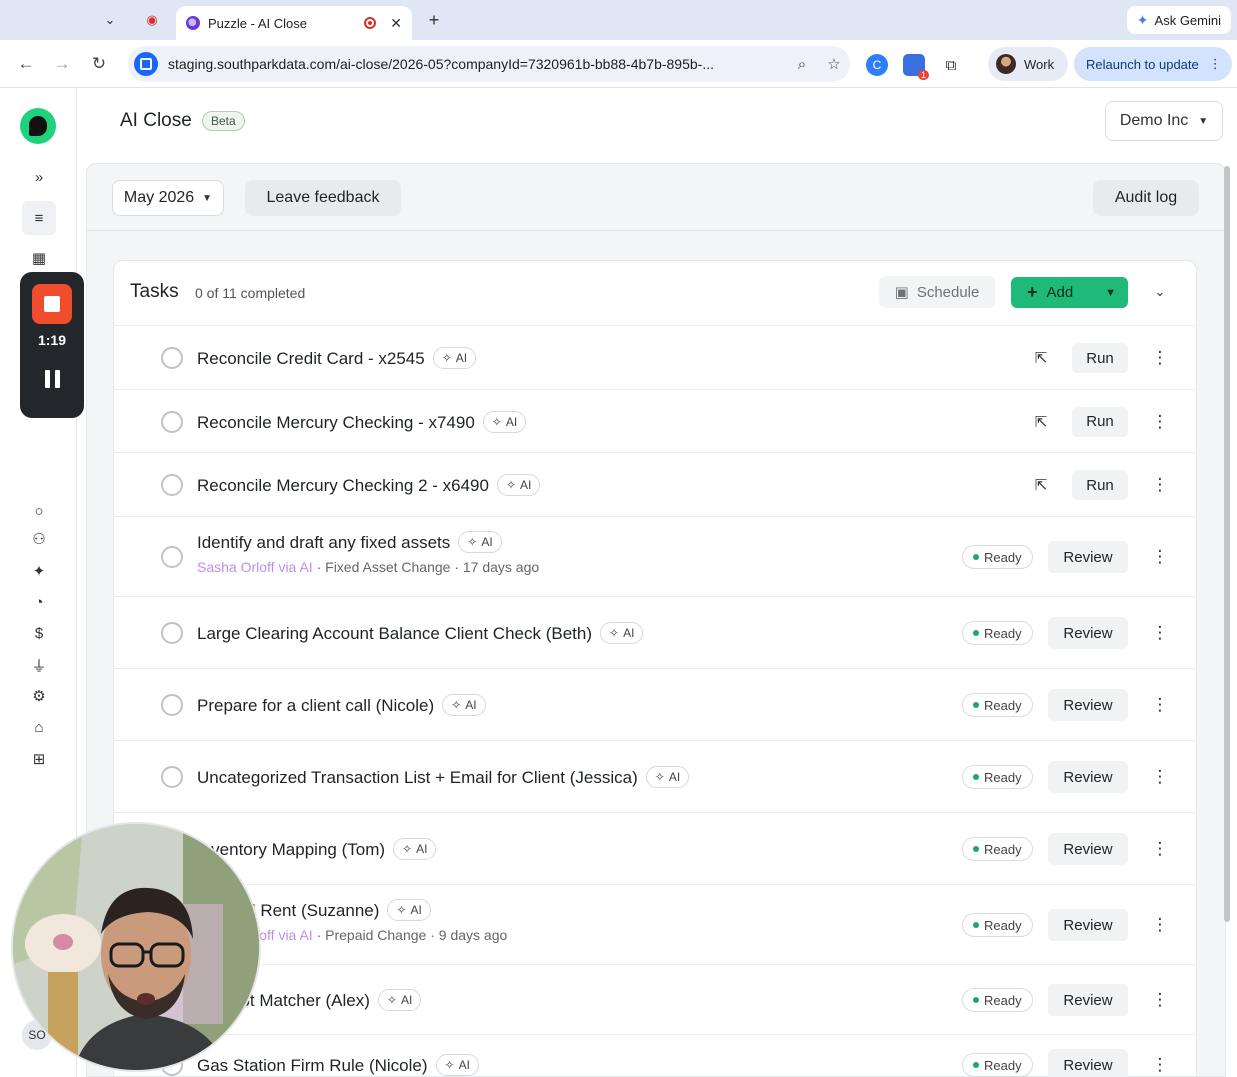 The image size is (1237, 1077). What do you see at coordinates (916, 67) in the screenshot?
I see `extension-recorder-icon: 1` at bounding box center [916, 67].